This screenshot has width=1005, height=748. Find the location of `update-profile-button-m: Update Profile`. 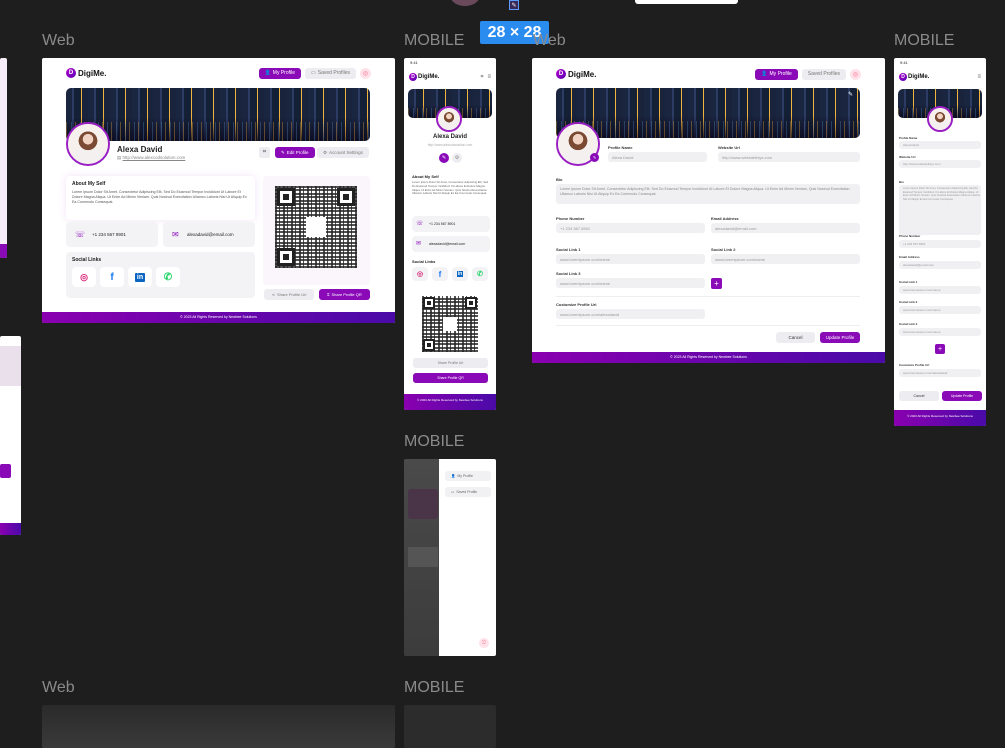

update-profile-button-m: Update Profile is located at coordinates (962, 396).